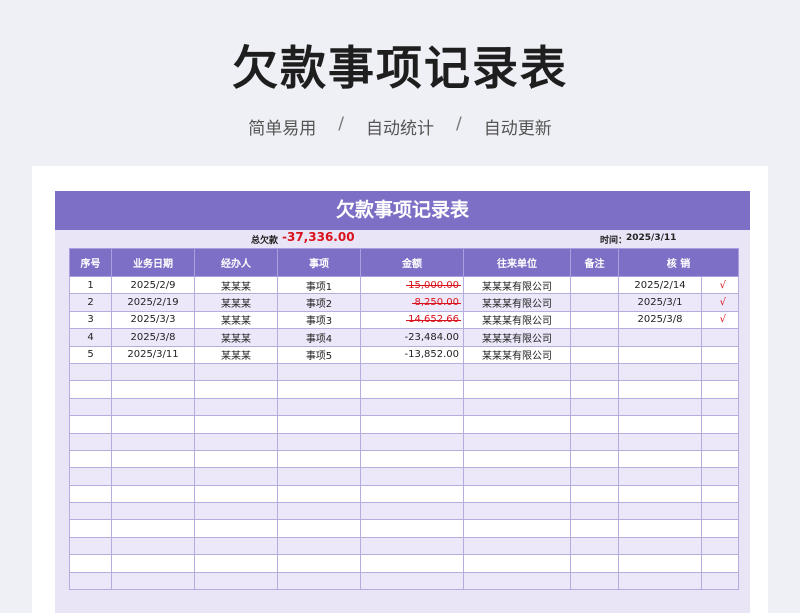 Image resolution: width=800 pixels, height=613 pixels. Describe the element at coordinates (153, 302) in the screenshot. I see `cell-date: 2025/2/19` at that location.